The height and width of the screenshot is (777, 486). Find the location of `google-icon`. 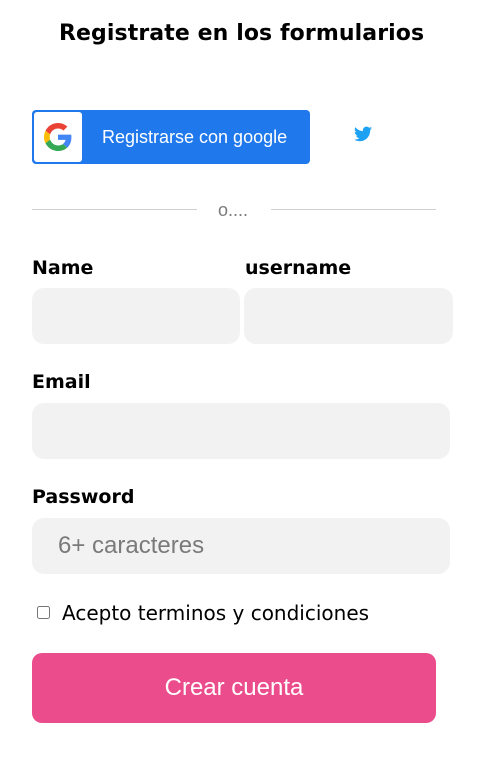

google-icon is located at coordinates (58, 137).